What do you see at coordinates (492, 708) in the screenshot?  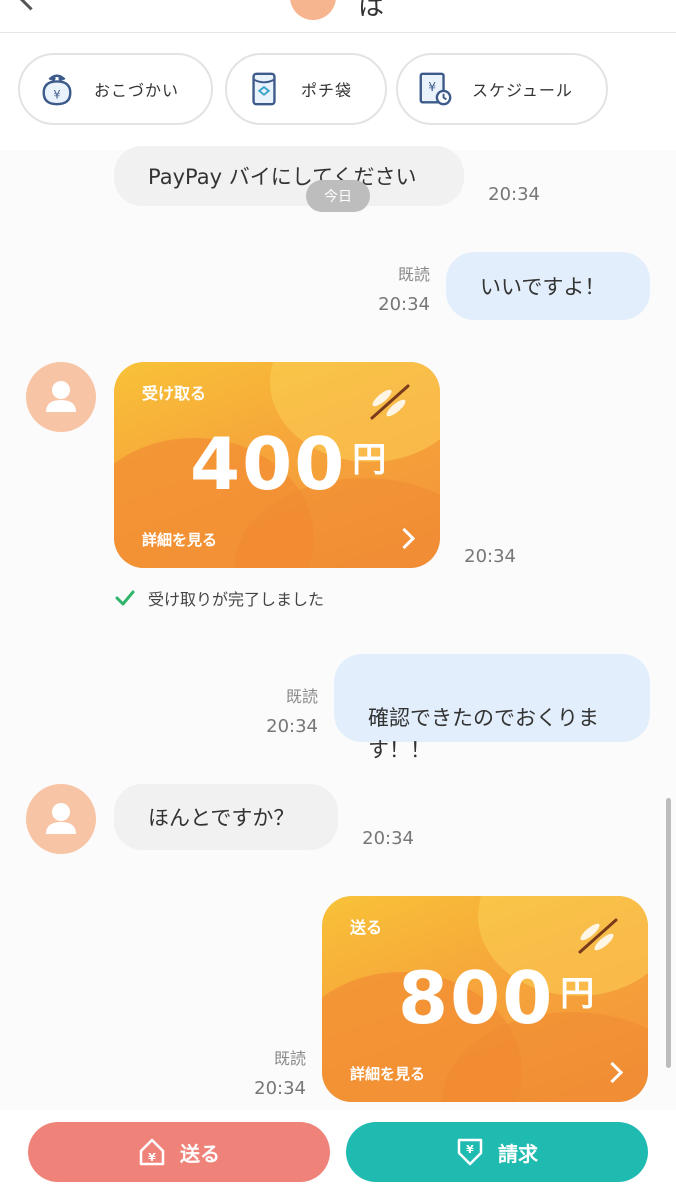 I see `outgoing-message: 確認できたのでおくりま す！！` at bounding box center [492, 708].